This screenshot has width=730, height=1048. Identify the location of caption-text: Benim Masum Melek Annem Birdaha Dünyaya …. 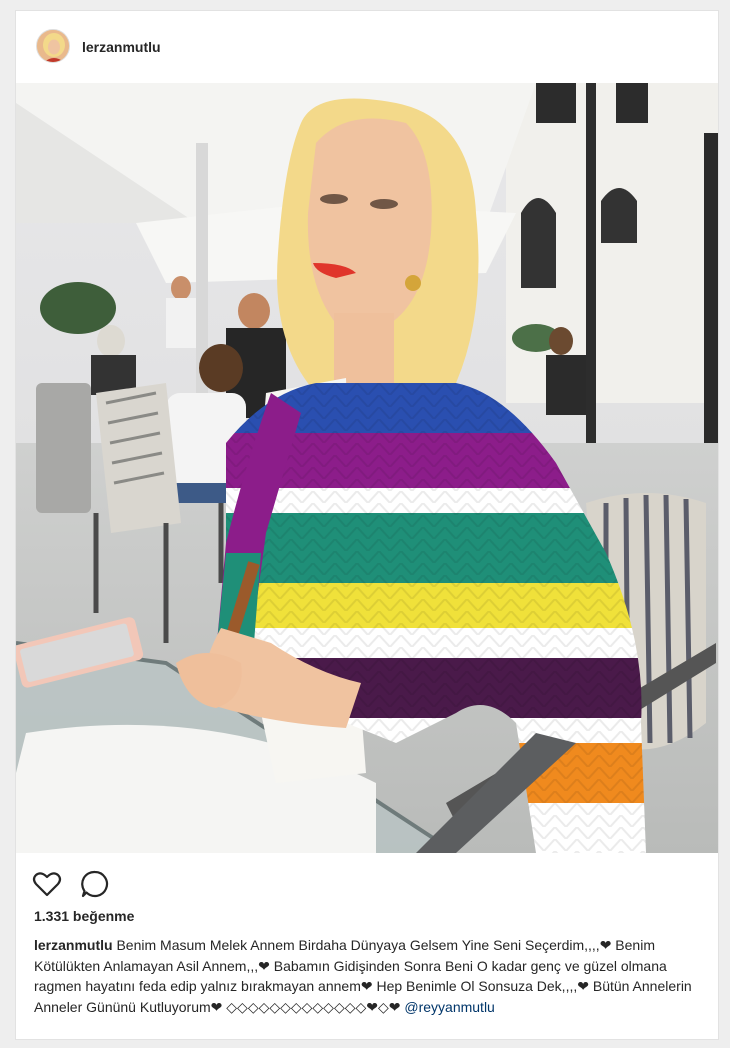
(363, 976).